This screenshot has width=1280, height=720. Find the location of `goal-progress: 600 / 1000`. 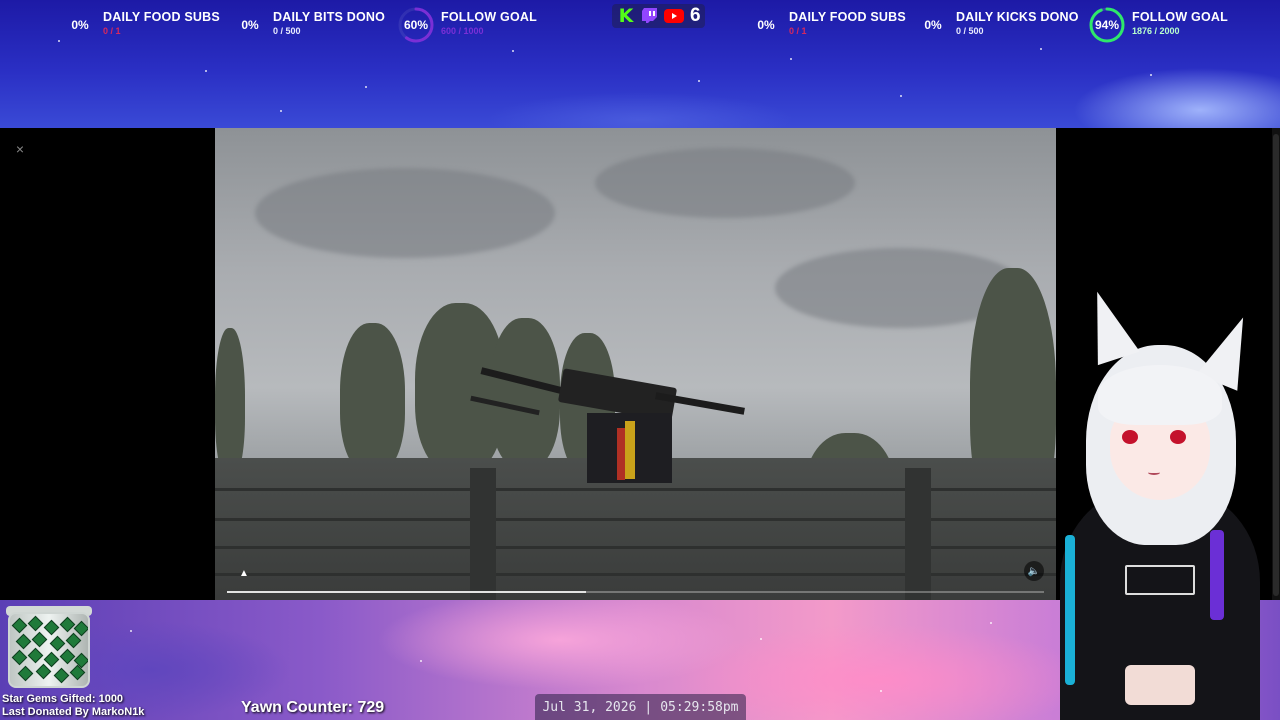

goal-progress: 600 / 1000 is located at coordinates (462, 31).